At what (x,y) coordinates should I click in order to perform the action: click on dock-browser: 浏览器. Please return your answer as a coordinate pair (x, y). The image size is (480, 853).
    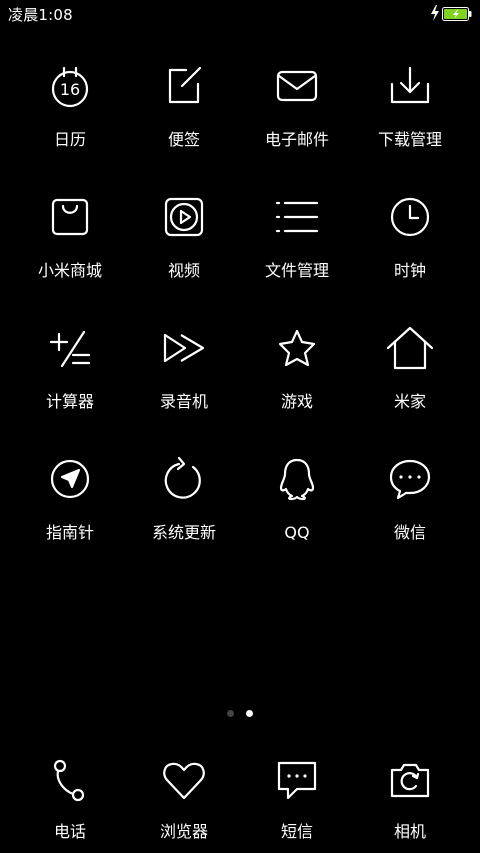
    Looking at the image, I should click on (184, 802).